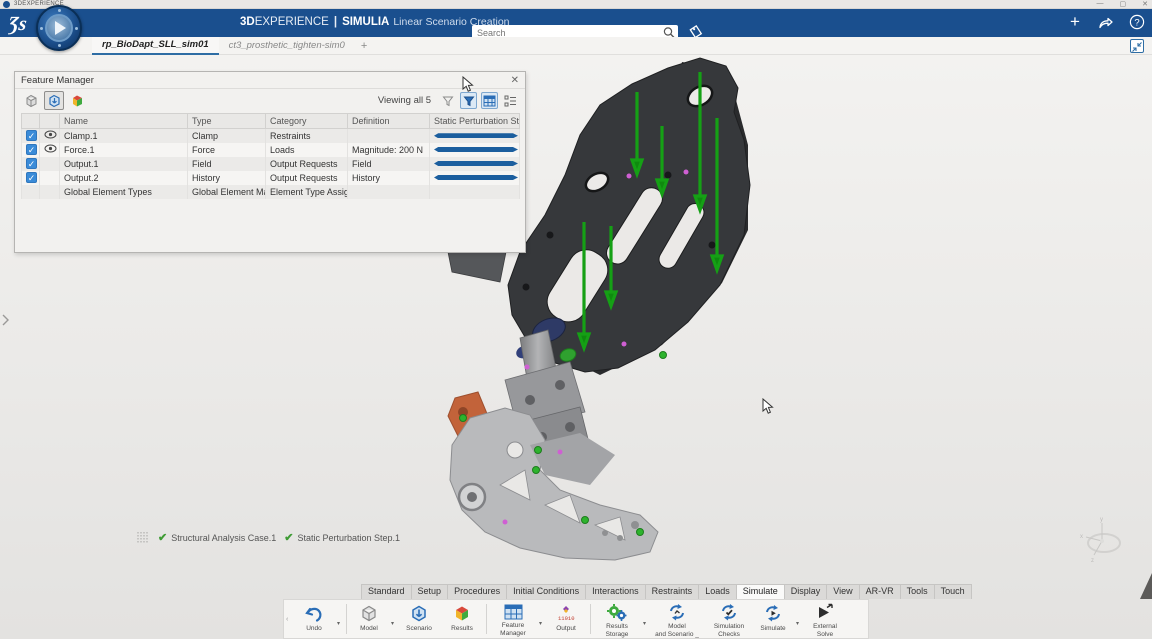  I want to click on ribbon-tab-ar-vr: AR-VR, so click(879, 591).